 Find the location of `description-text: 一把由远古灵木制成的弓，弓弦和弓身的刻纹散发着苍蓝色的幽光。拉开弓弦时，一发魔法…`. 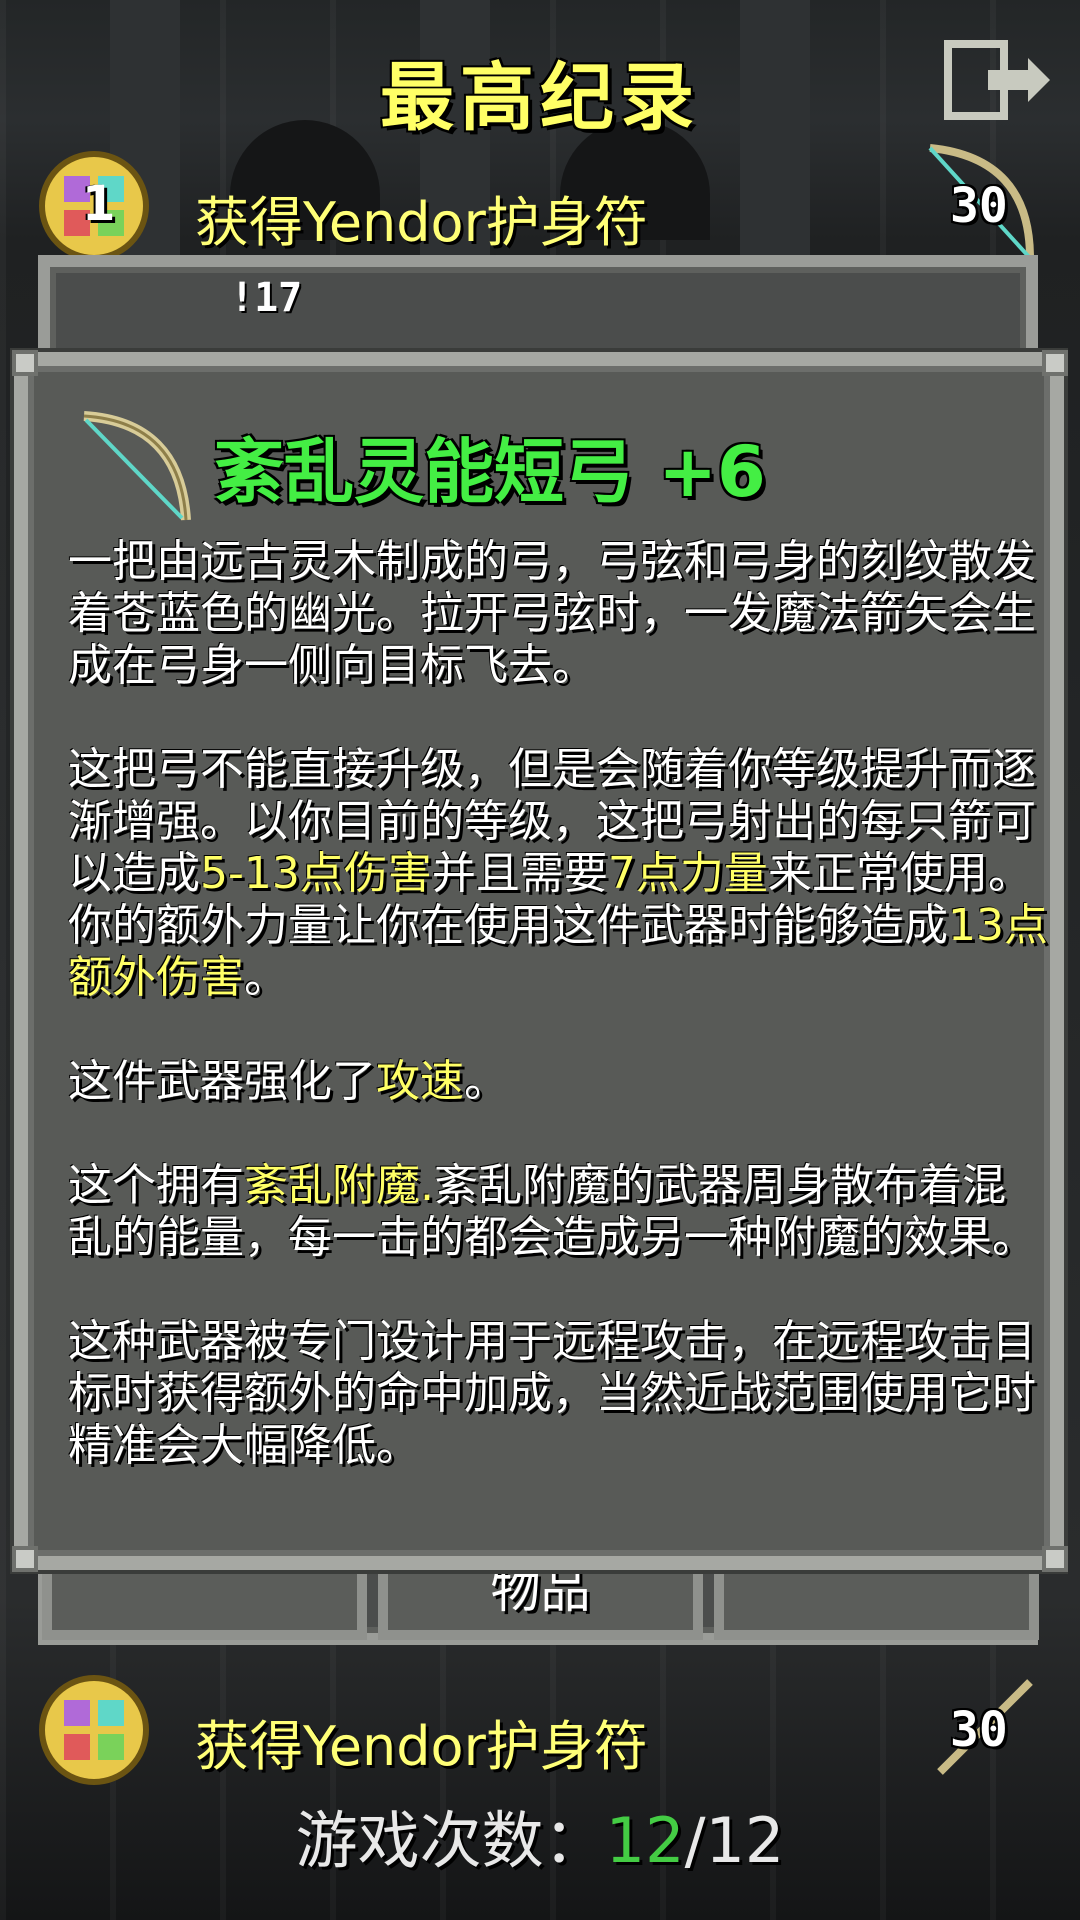

description-text: 一把由远古灵木制成的弓，弓弦和弓身的刻纹散发着苍蓝色的幽光。拉开弓弦时，一发魔法… is located at coordinates (552, 613).